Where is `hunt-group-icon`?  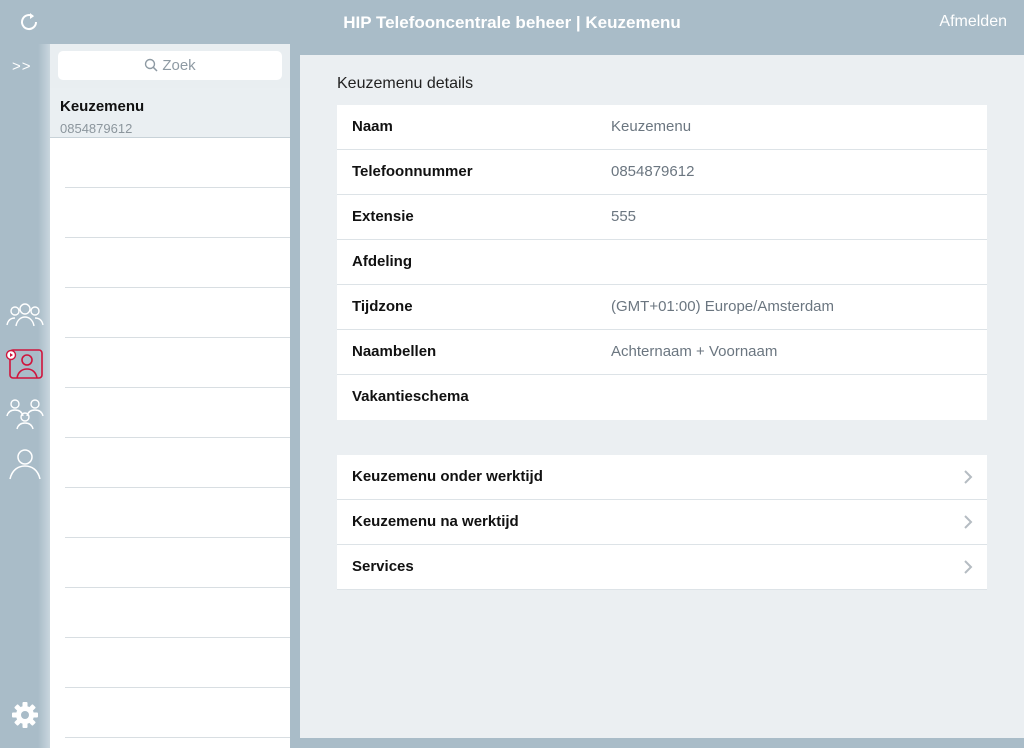 hunt-group-icon is located at coordinates (25, 413).